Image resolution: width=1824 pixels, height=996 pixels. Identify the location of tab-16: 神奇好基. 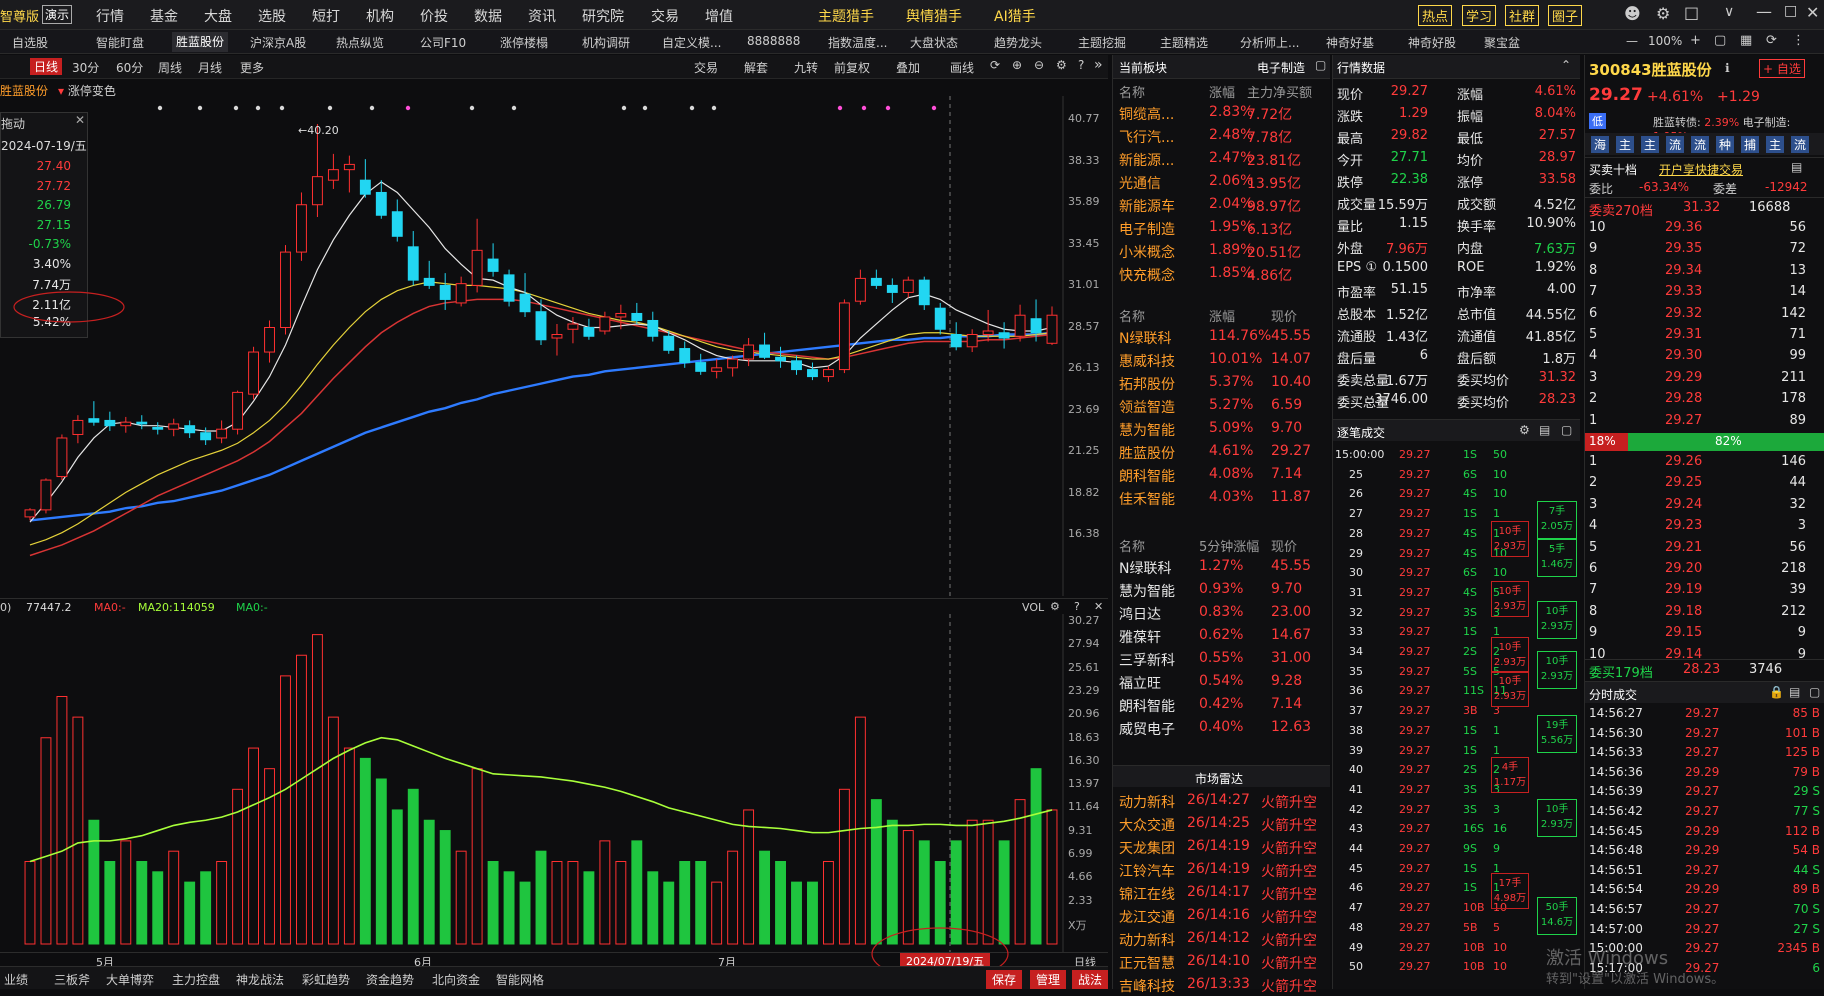
(1350, 42).